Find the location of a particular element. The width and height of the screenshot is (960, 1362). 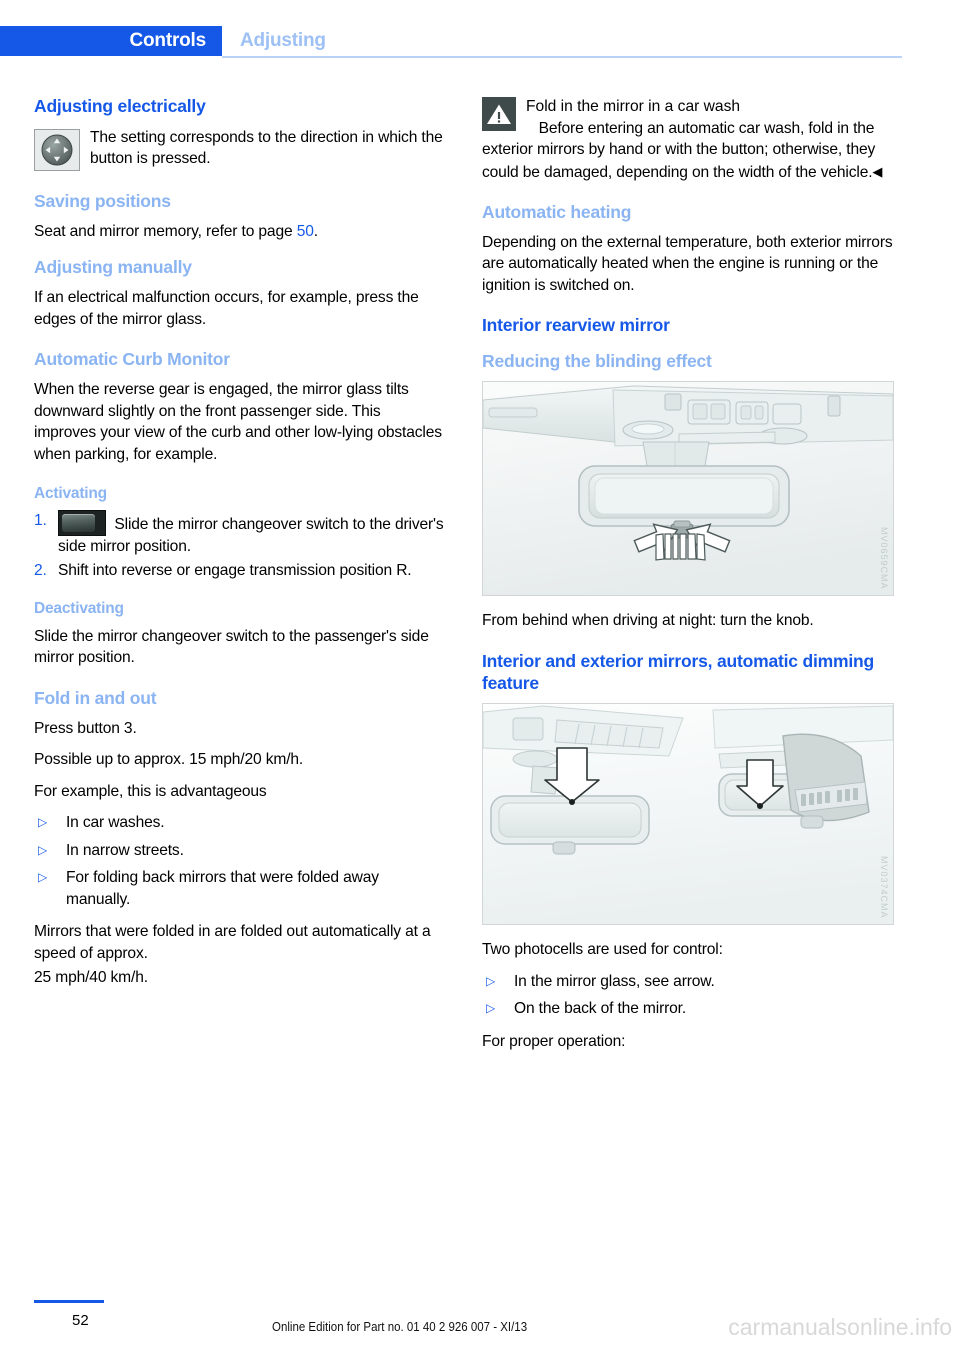

step-number: 1. is located at coordinates (40, 521).